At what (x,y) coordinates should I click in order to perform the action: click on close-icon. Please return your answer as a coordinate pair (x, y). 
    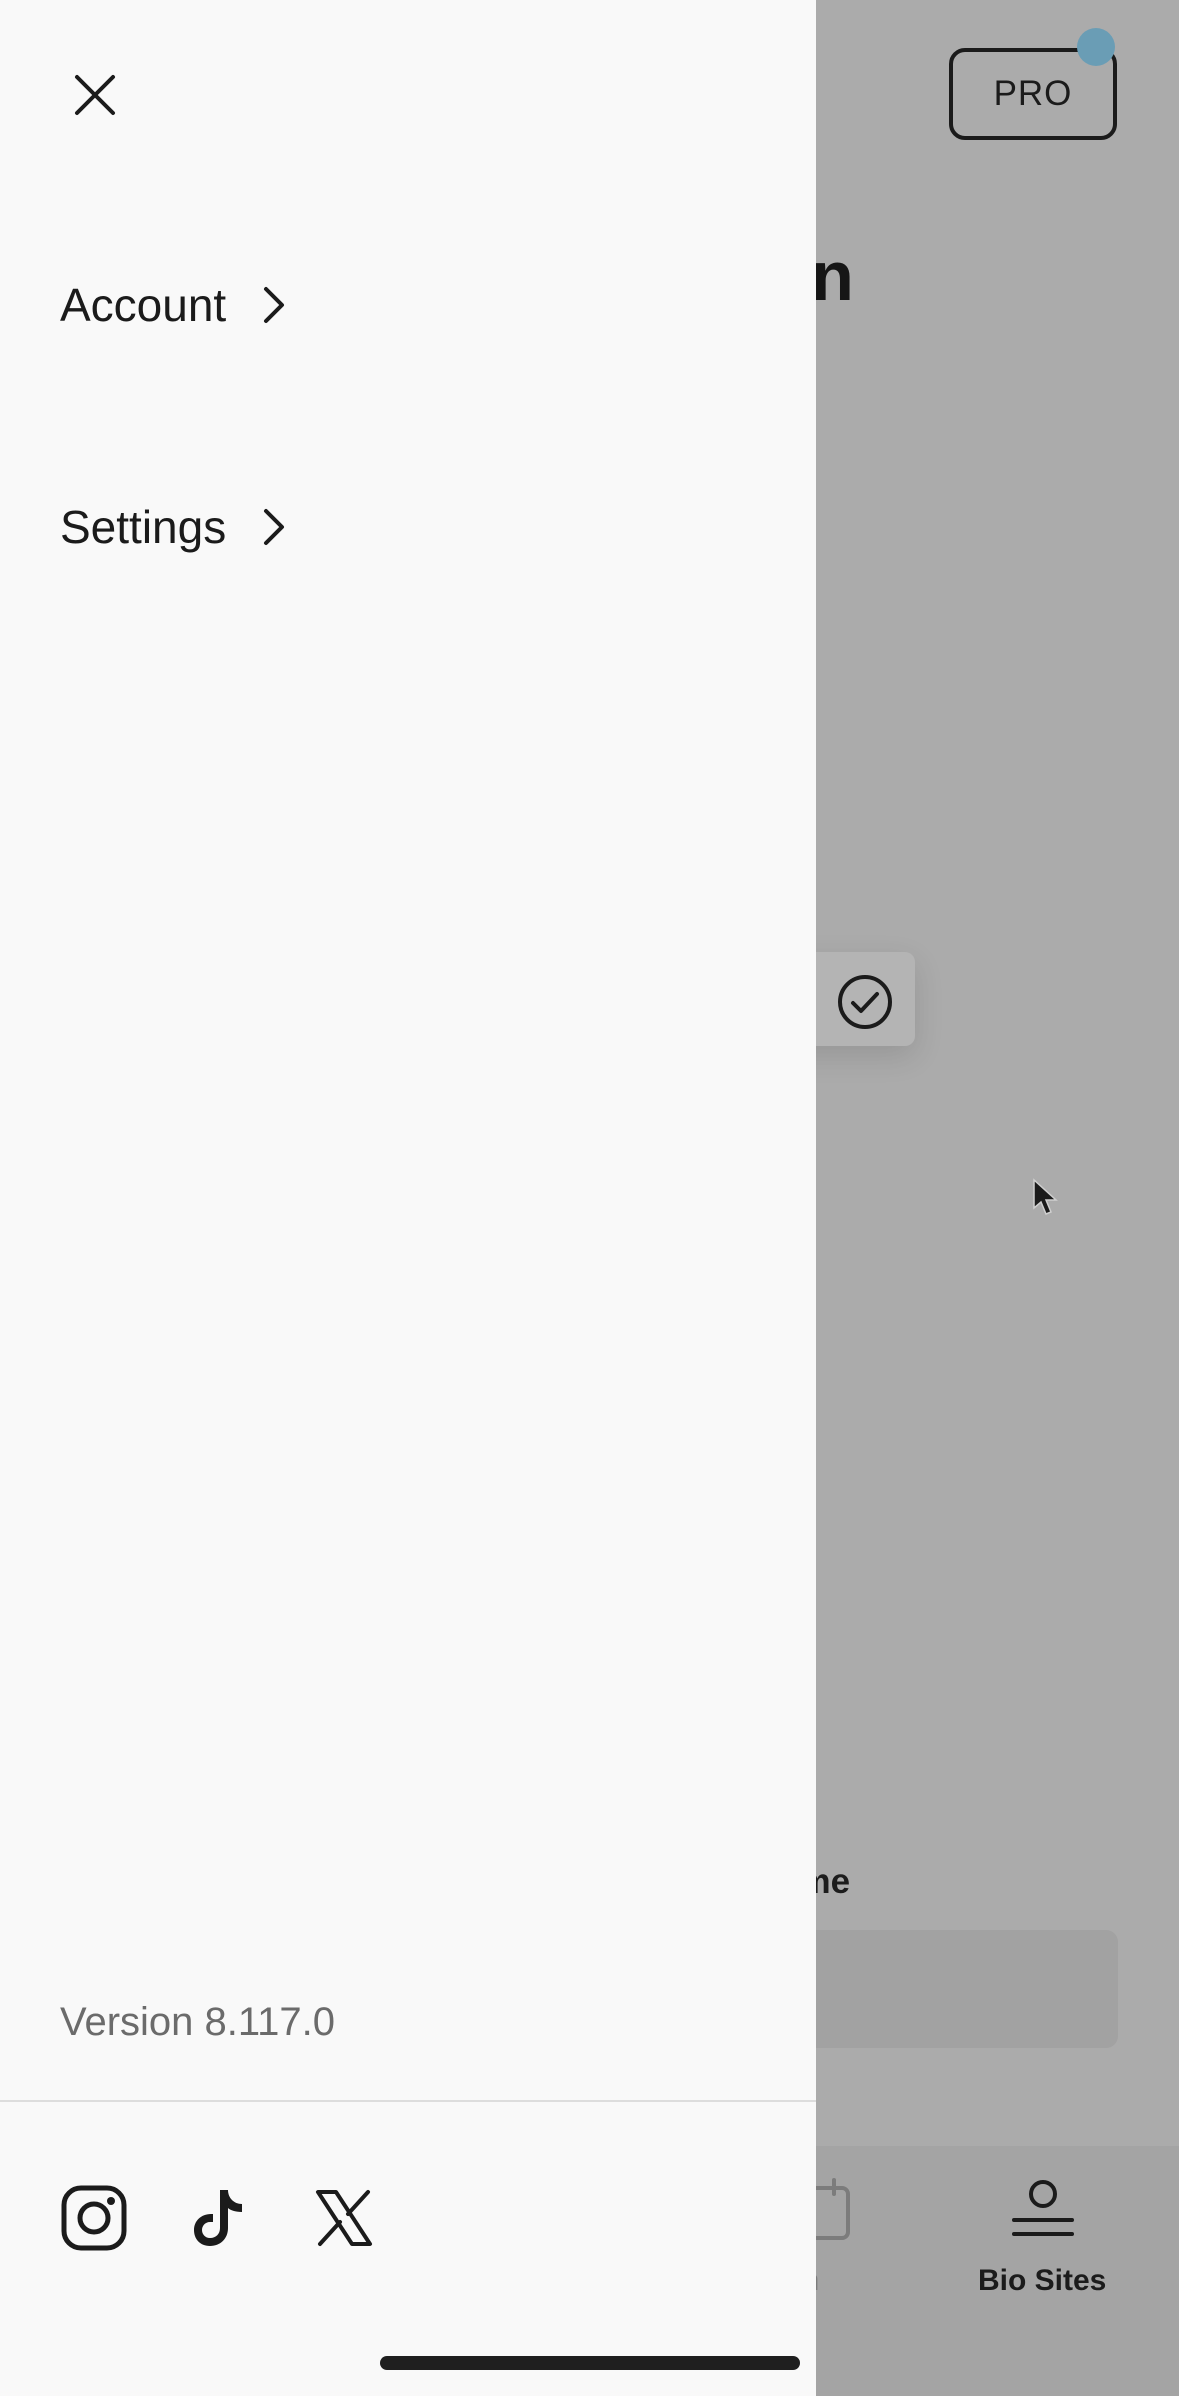
    Looking at the image, I should click on (95, 95).